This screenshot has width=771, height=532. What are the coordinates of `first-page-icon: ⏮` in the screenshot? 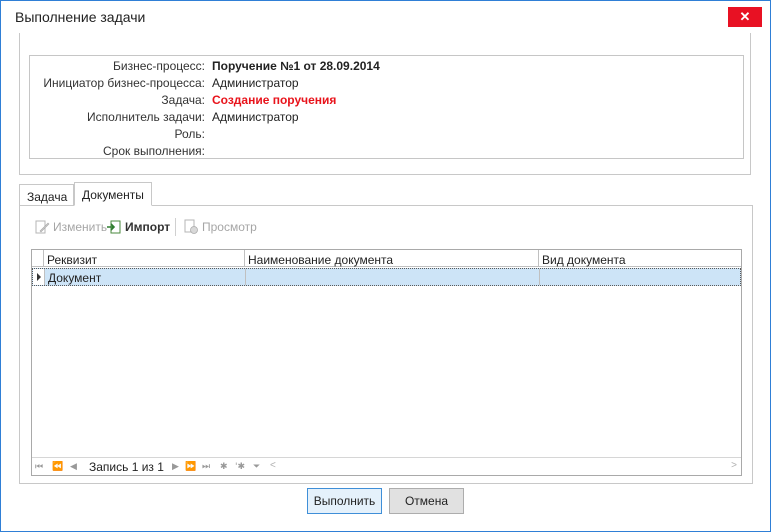 It's located at (39, 467).